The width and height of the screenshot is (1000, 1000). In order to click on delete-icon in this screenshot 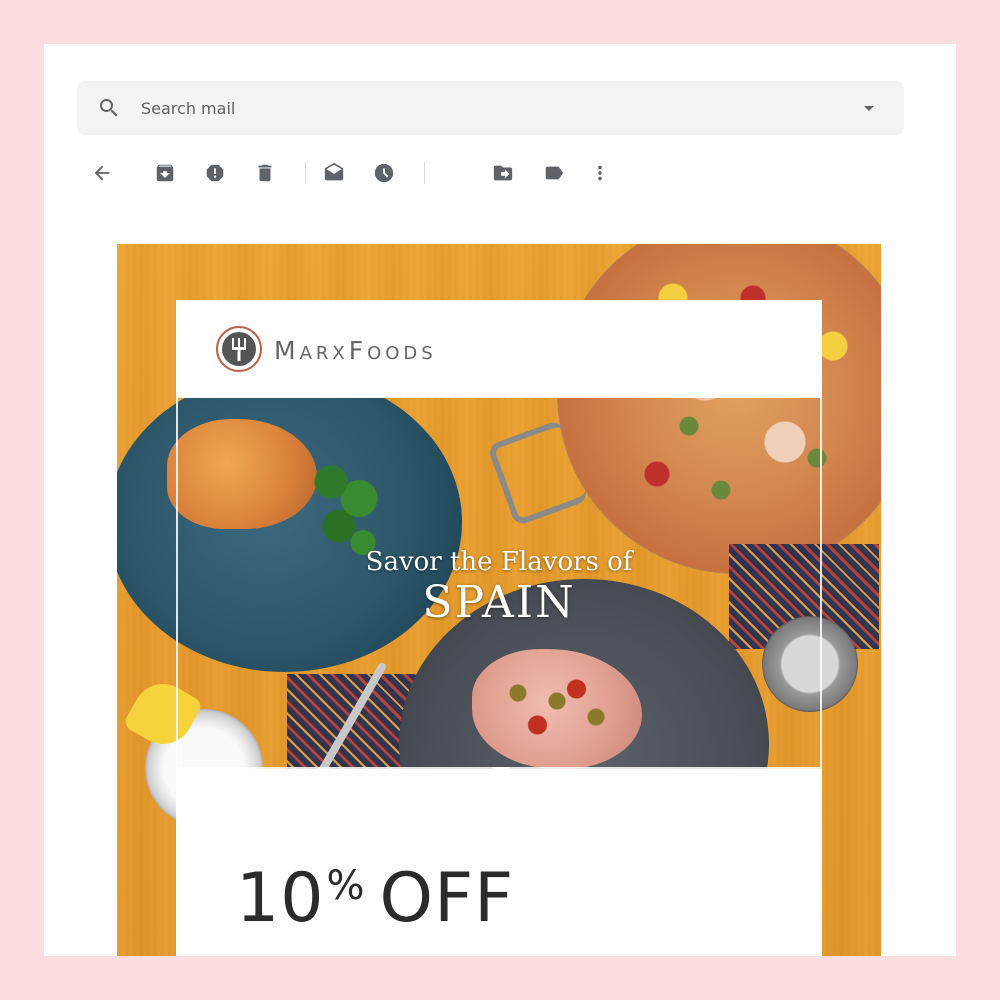, I will do `click(265, 173)`.